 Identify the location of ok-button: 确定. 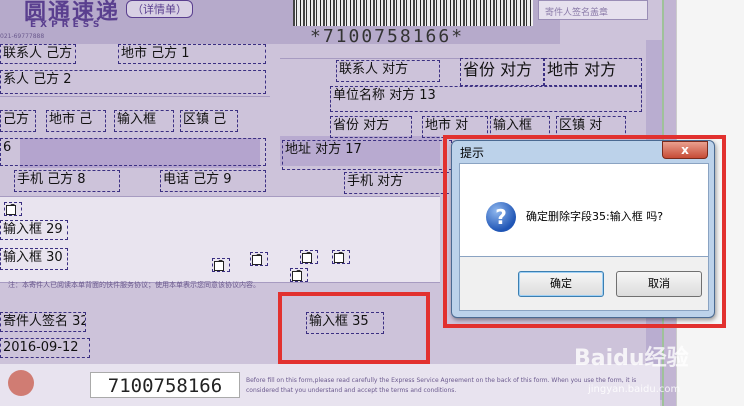
(561, 284).